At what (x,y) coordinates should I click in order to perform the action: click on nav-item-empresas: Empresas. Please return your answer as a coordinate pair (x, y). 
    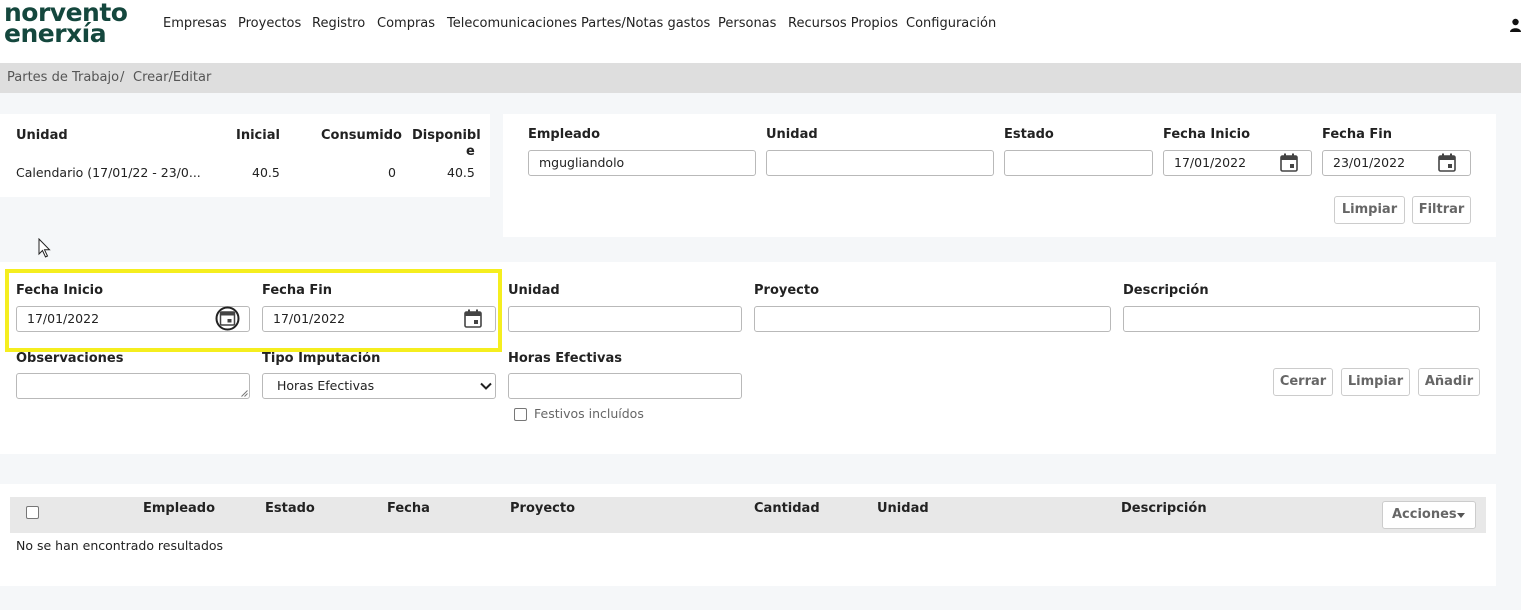
    Looking at the image, I should click on (195, 23).